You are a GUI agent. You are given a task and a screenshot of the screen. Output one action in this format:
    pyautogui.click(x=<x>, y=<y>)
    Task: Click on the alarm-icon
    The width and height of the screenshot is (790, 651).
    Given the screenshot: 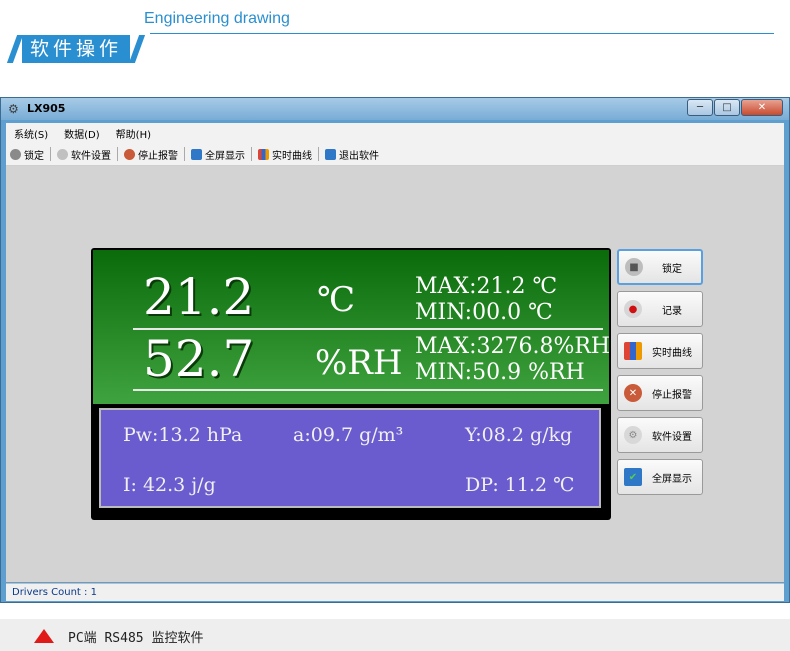 What is the action you would take?
    pyautogui.click(x=129, y=154)
    